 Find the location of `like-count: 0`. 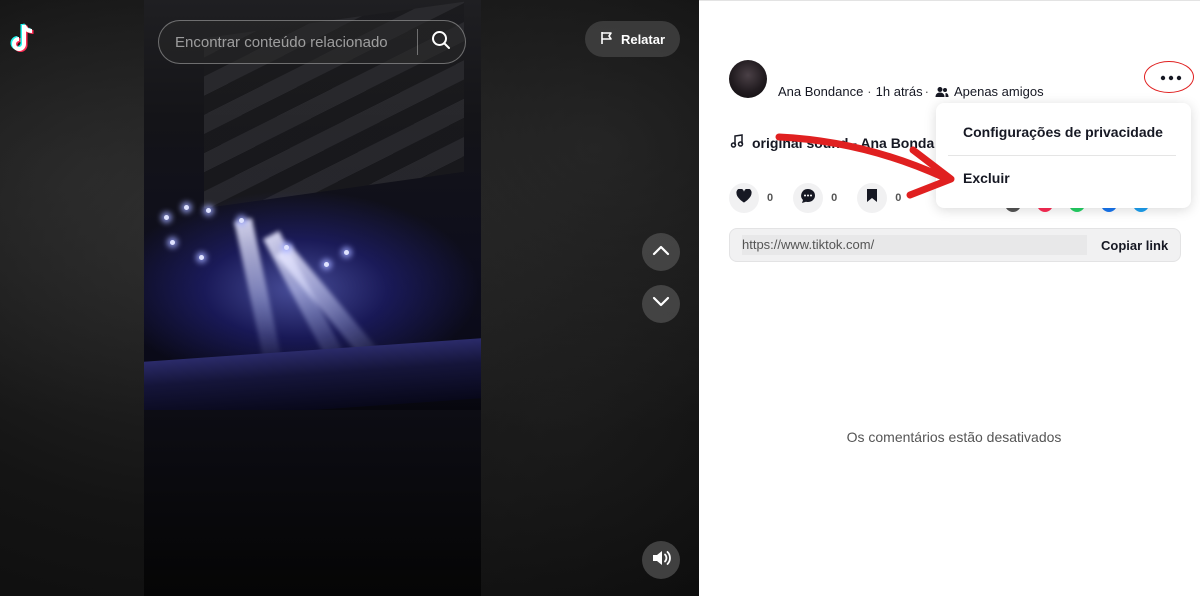

like-count: 0 is located at coordinates (770, 198).